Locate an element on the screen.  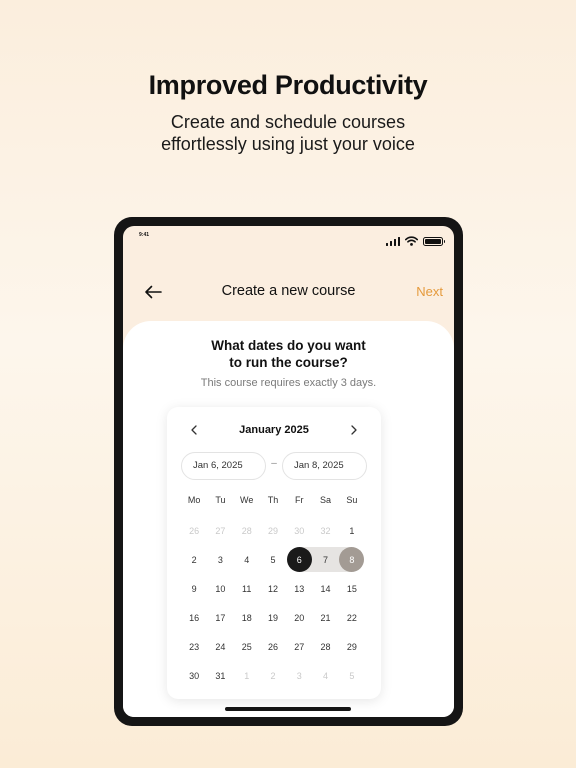
battery-icon is located at coordinates (434, 241).